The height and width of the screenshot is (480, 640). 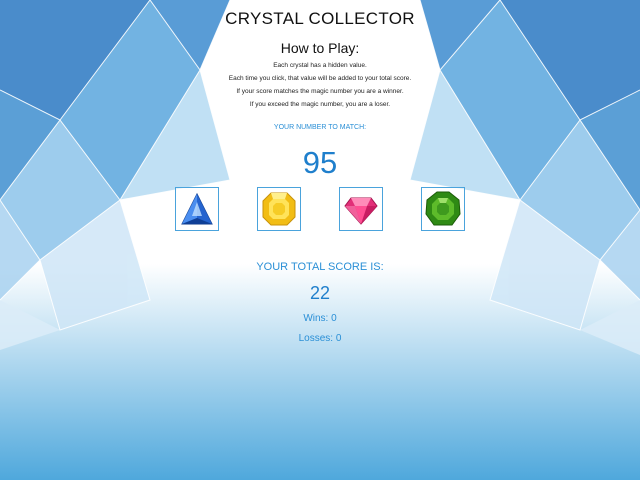 I want to click on match-label: YOUR NUMBER TO MATCH:, so click(x=320, y=127).